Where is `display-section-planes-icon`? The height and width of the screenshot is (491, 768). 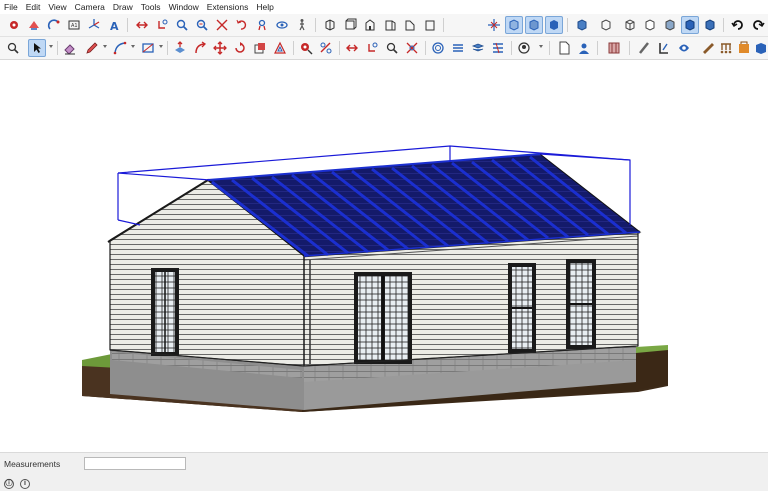
display-section-planes-icon is located at coordinates (514, 25).